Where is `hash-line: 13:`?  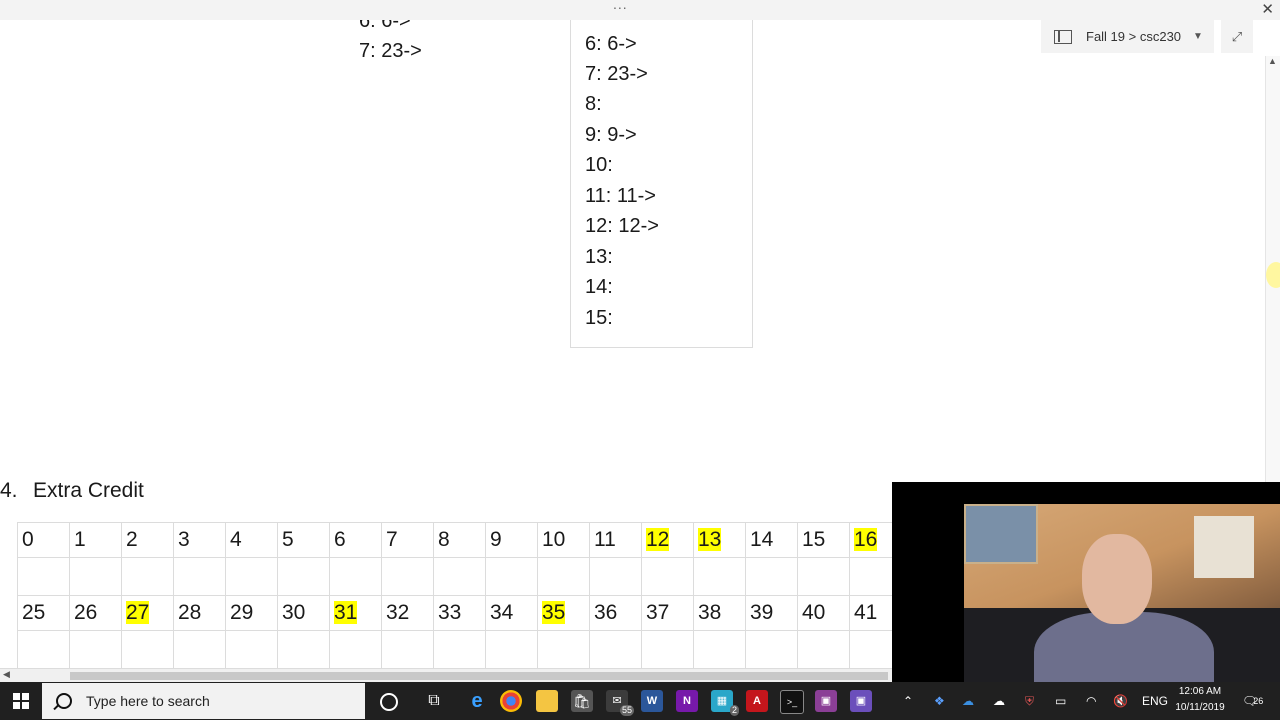 hash-line: 13: is located at coordinates (599, 257).